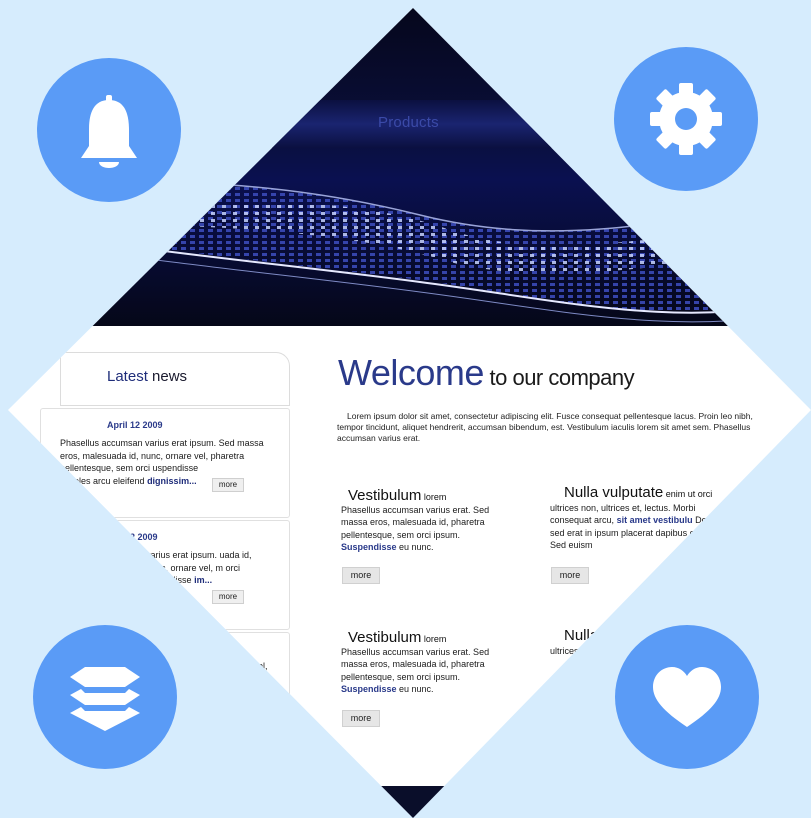 Image resolution: width=811 pixels, height=818 pixels. I want to click on block-title: Nulla, so click(581, 635).